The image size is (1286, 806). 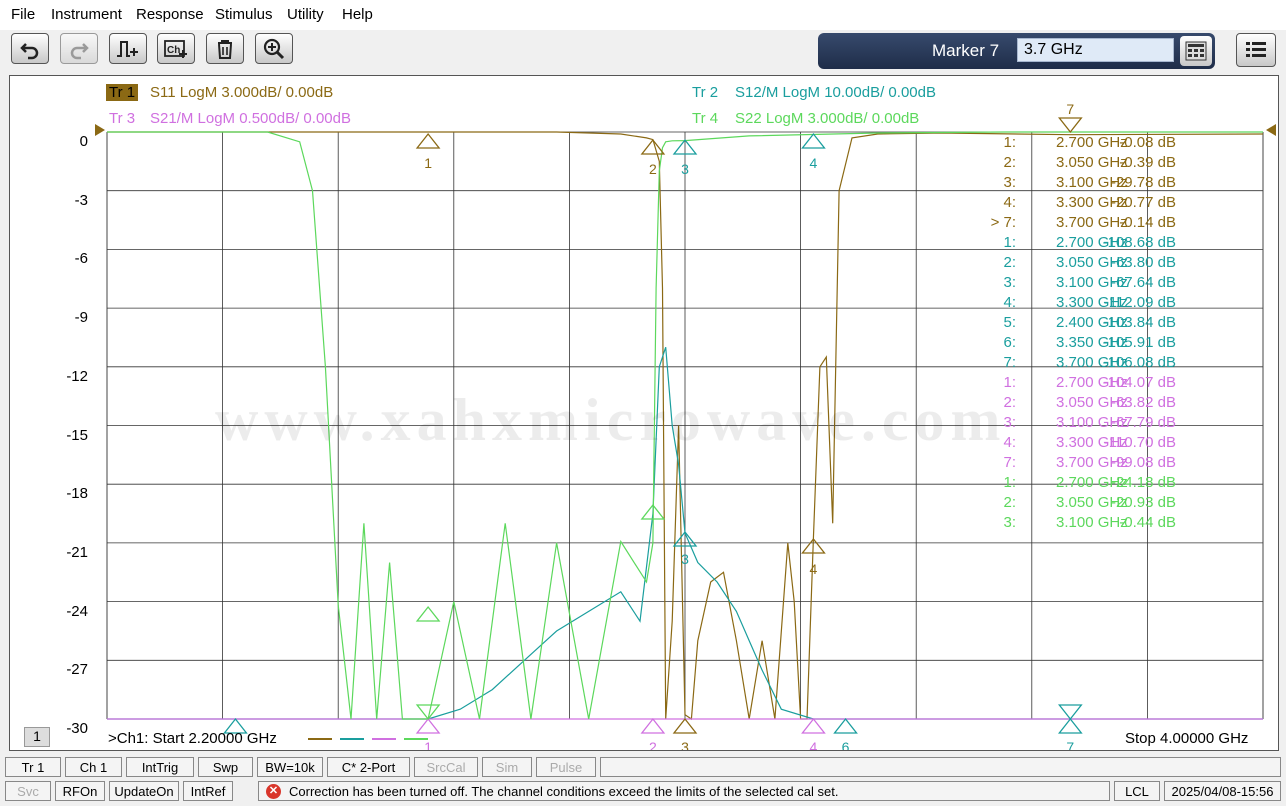 What do you see at coordinates (81, 200) in the screenshot?
I see `y-tick-label: -3` at bounding box center [81, 200].